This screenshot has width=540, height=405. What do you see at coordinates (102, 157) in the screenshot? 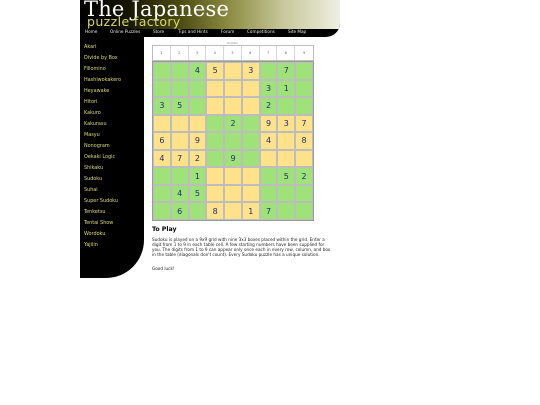
I see `sidebar-item-oekaki-logic: Oekaki Logic` at bounding box center [102, 157].